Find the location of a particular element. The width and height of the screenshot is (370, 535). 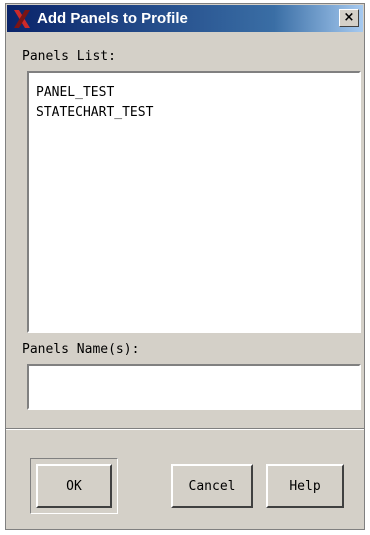

panels-name-input is located at coordinates (194, 387).